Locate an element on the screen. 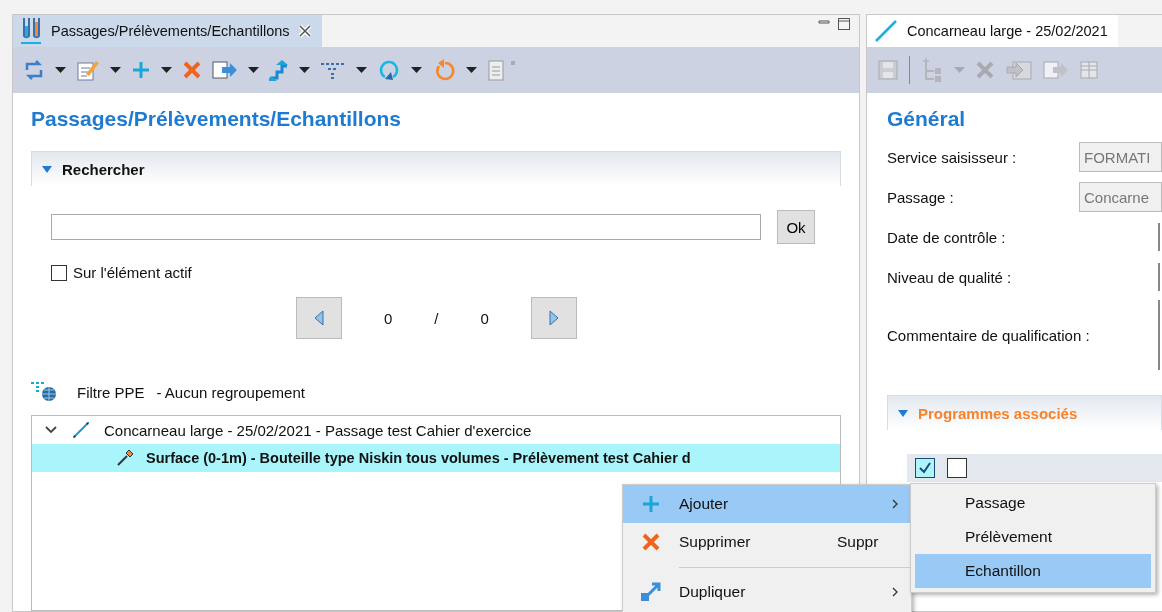 The width and height of the screenshot is (1162, 612). close-icon is located at coordinates (304, 31).